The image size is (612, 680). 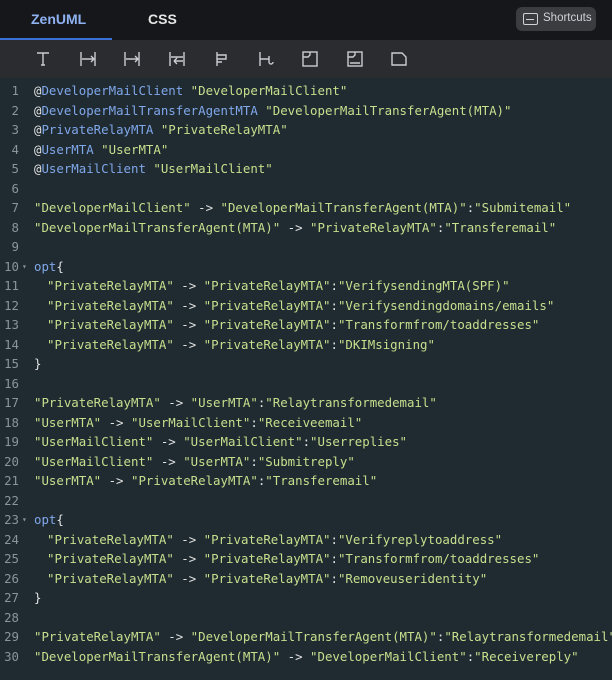 I want to click on tab-css: CSS, so click(x=162, y=19).